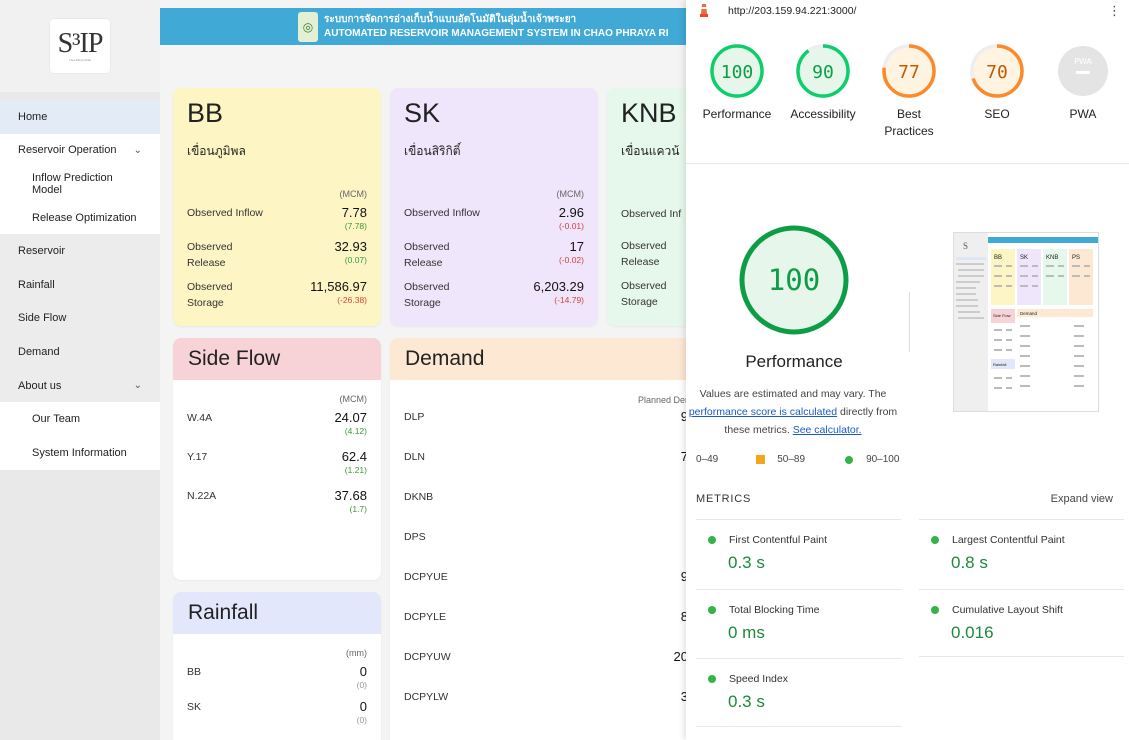 This screenshot has height=740, width=1129. Describe the element at coordinates (651, 214) in the screenshot. I see `inflow-label: Observed Inf` at that location.